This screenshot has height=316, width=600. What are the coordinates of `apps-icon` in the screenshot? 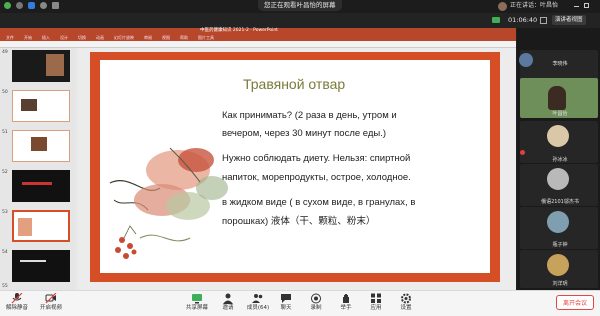 It's located at (376, 298).